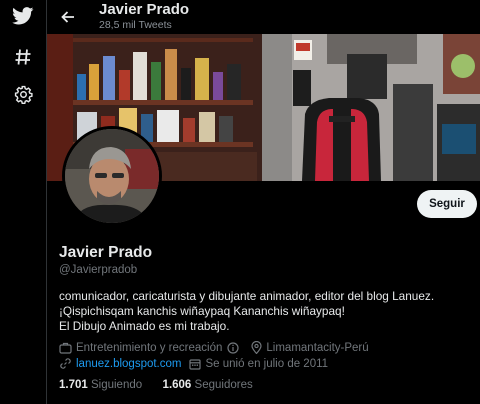 The height and width of the screenshot is (404, 480). What do you see at coordinates (128, 364) in the screenshot?
I see `profile-website-link: lanuez.blogspot.com` at bounding box center [128, 364].